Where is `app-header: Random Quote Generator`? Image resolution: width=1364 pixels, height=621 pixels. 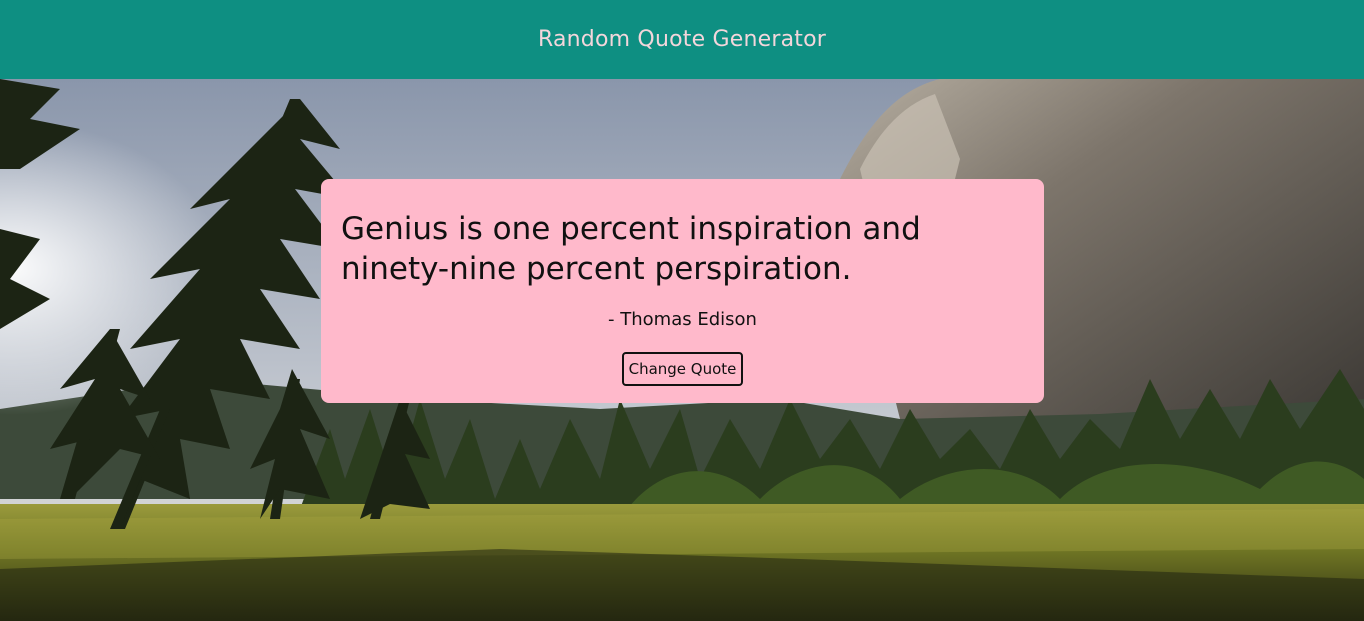 app-header: Random Quote Generator is located at coordinates (682, 39).